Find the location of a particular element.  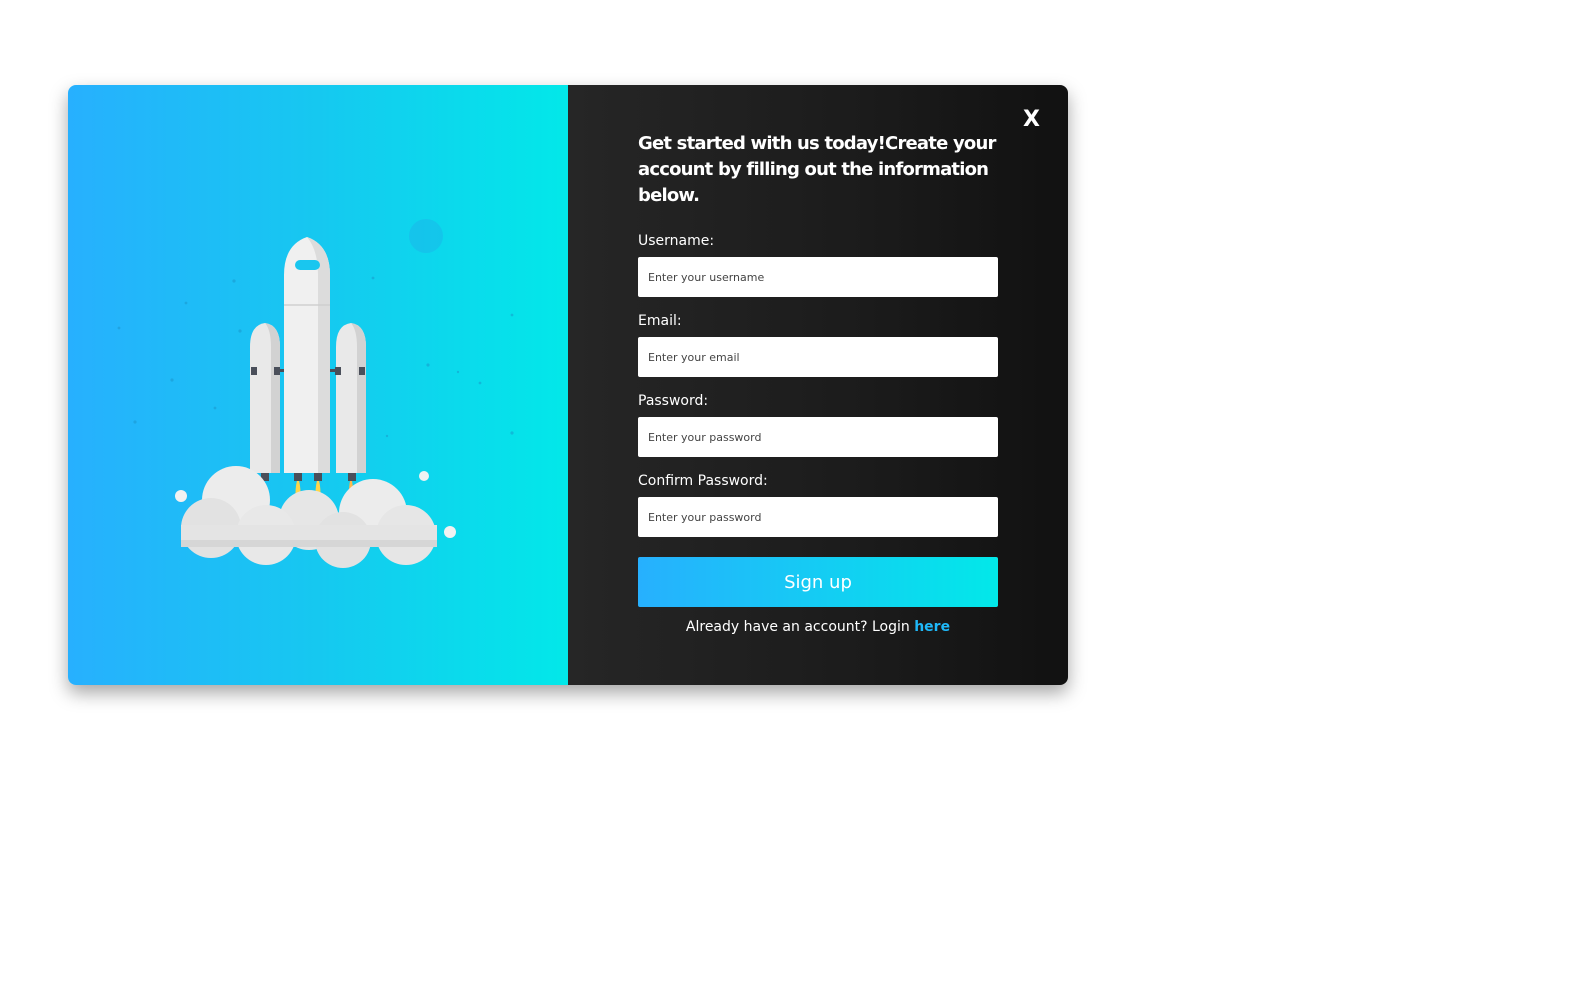

email-input is located at coordinates (818, 357).